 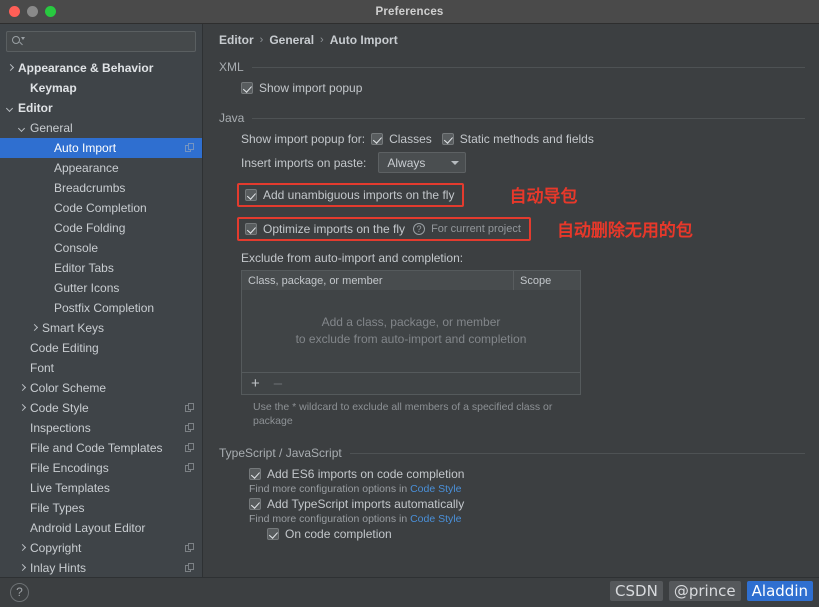 I want to click on help-button: ?, so click(x=19, y=592).